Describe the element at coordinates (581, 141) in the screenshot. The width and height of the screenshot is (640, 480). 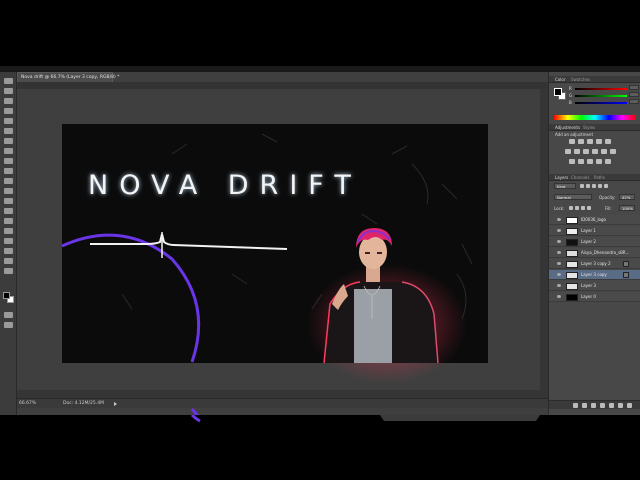
I see `levels-icon` at that location.